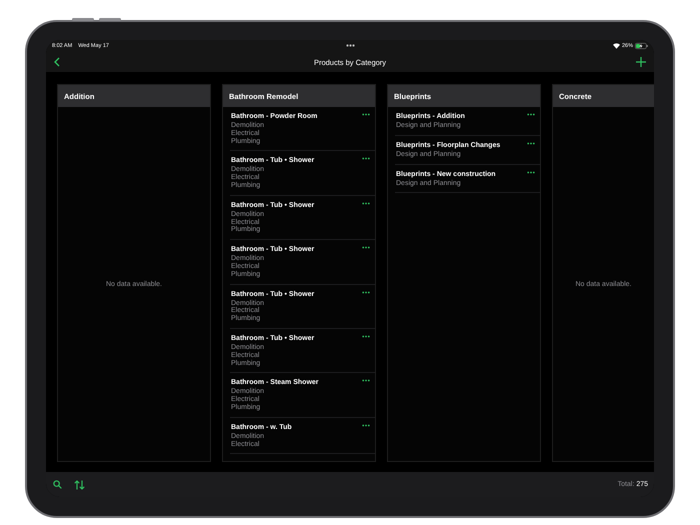 Image resolution: width=700 pixels, height=525 pixels. I want to click on multitasking-dots-icon, so click(350, 45).